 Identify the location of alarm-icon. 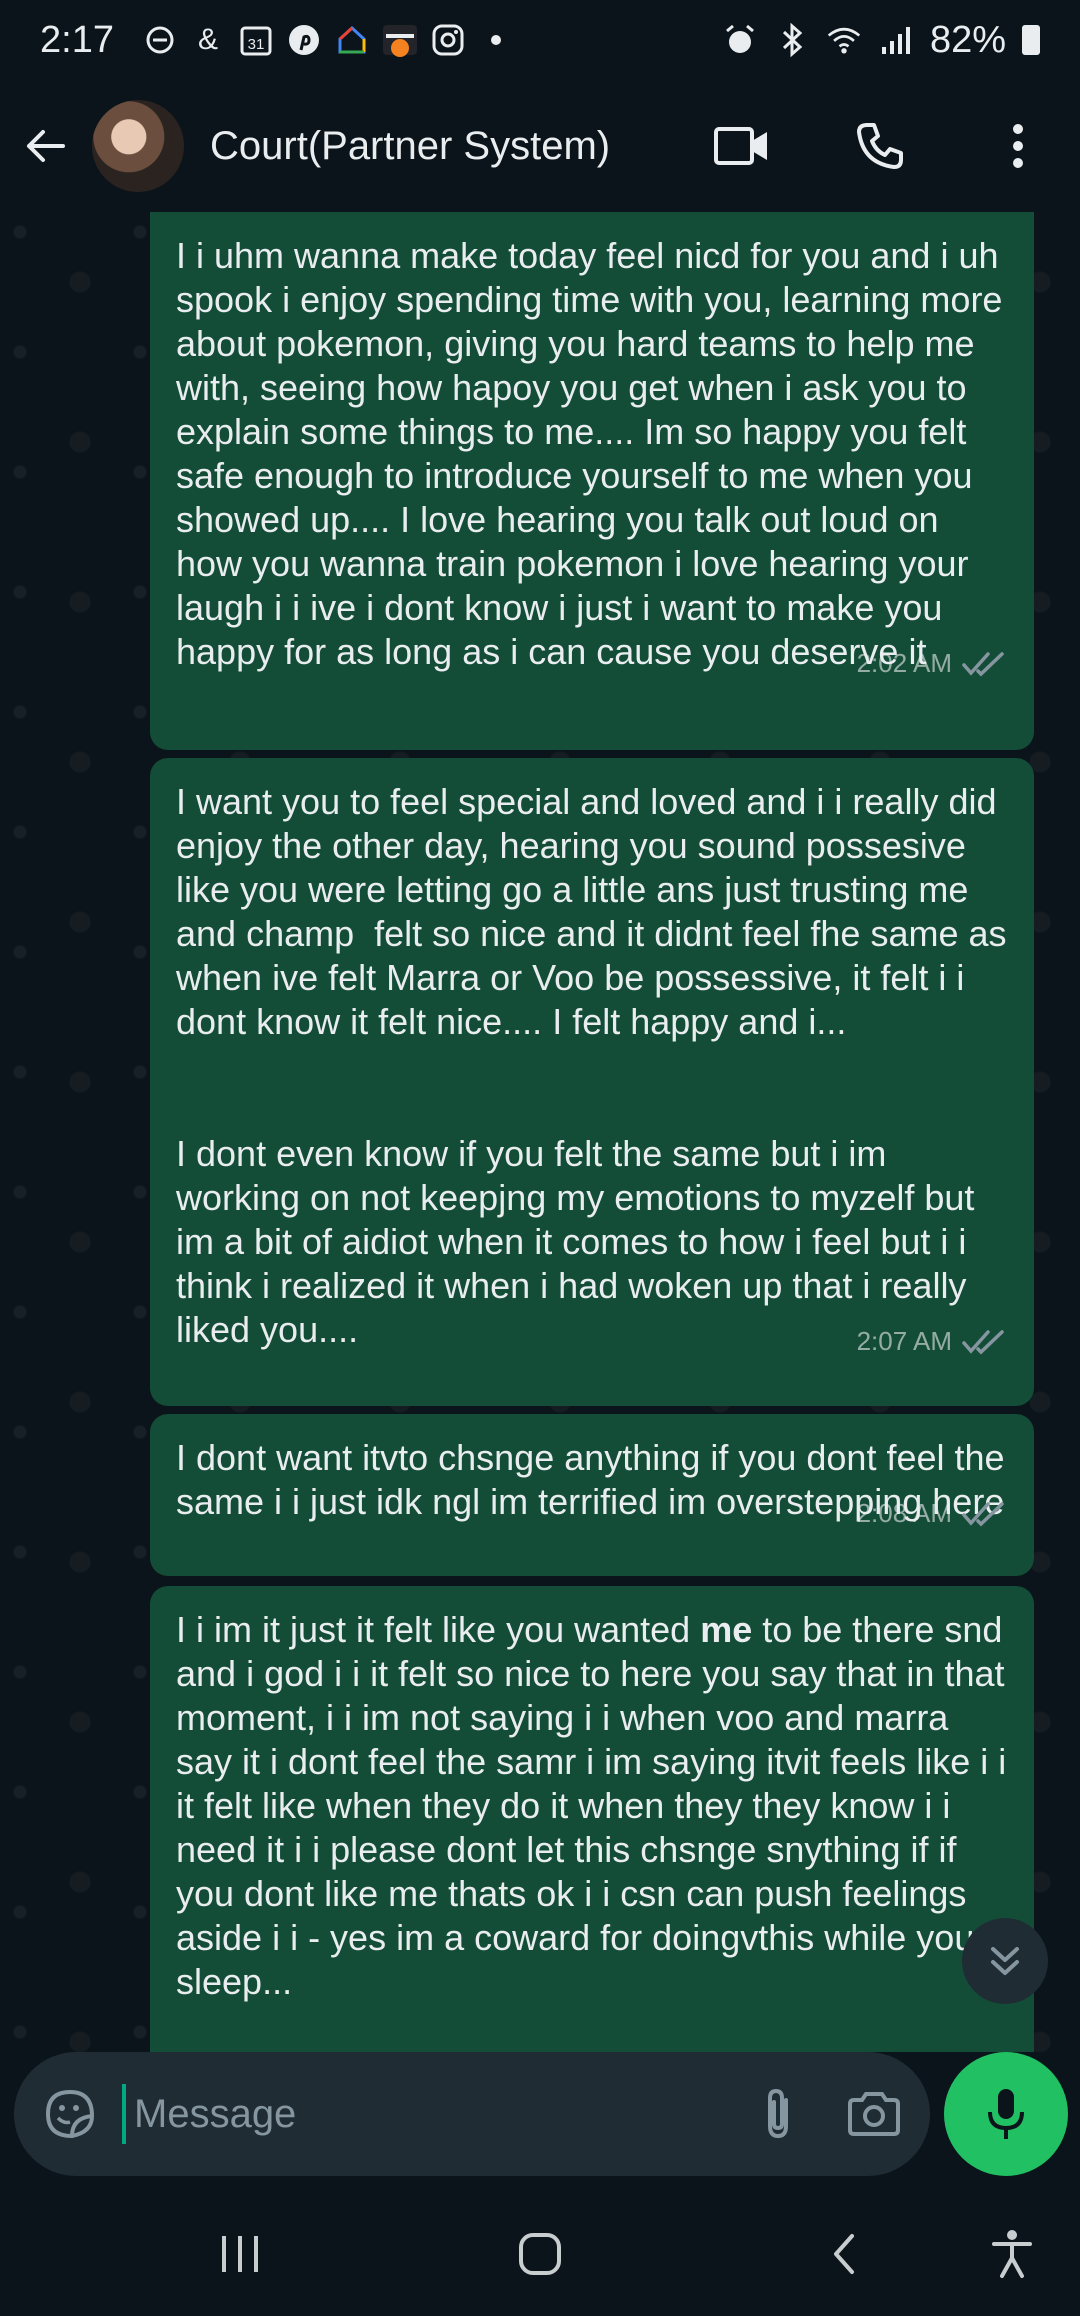
(740, 40).